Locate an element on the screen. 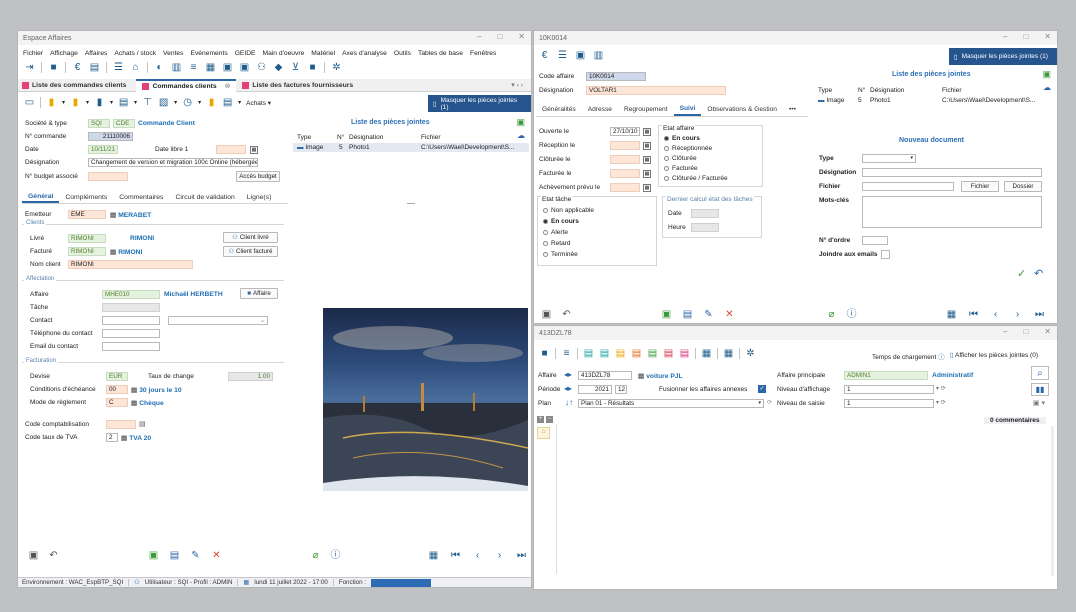 The height and width of the screenshot is (612, 1076). budget-field is located at coordinates (108, 176).